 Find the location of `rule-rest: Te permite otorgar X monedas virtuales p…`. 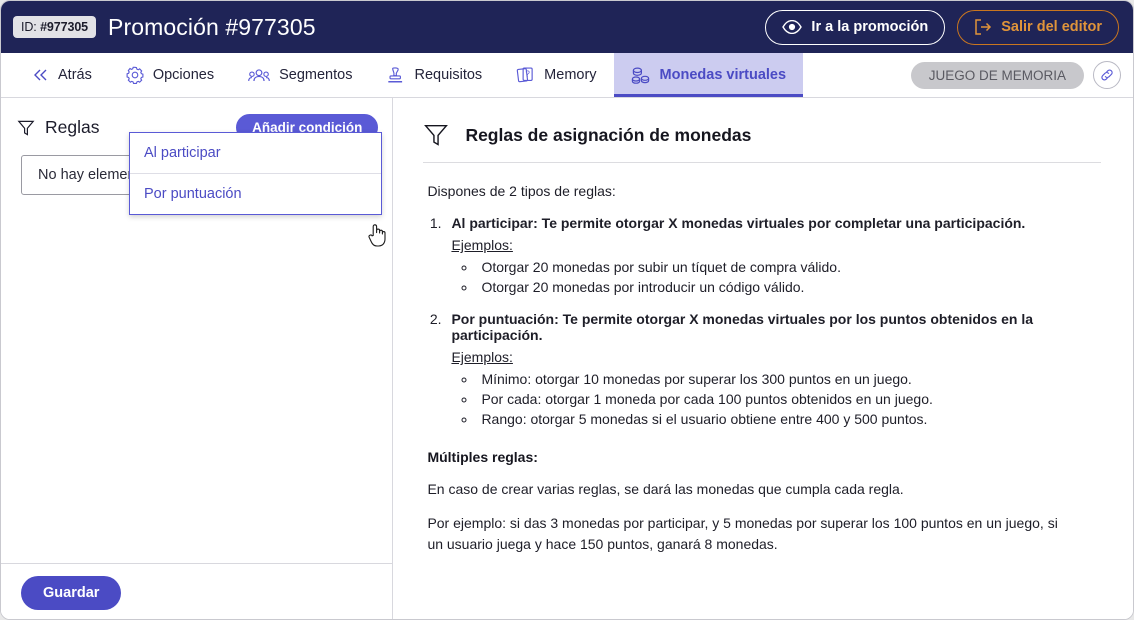

rule-rest: Te permite otorgar X monedas virtuales p… is located at coordinates (781, 223).